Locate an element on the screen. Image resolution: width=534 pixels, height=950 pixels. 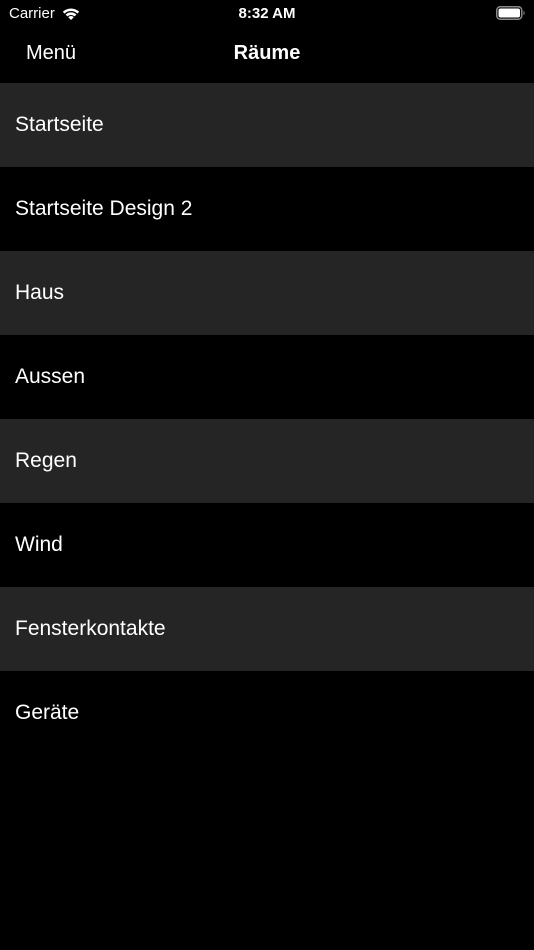
list-item-haus: Haus is located at coordinates (267, 293).